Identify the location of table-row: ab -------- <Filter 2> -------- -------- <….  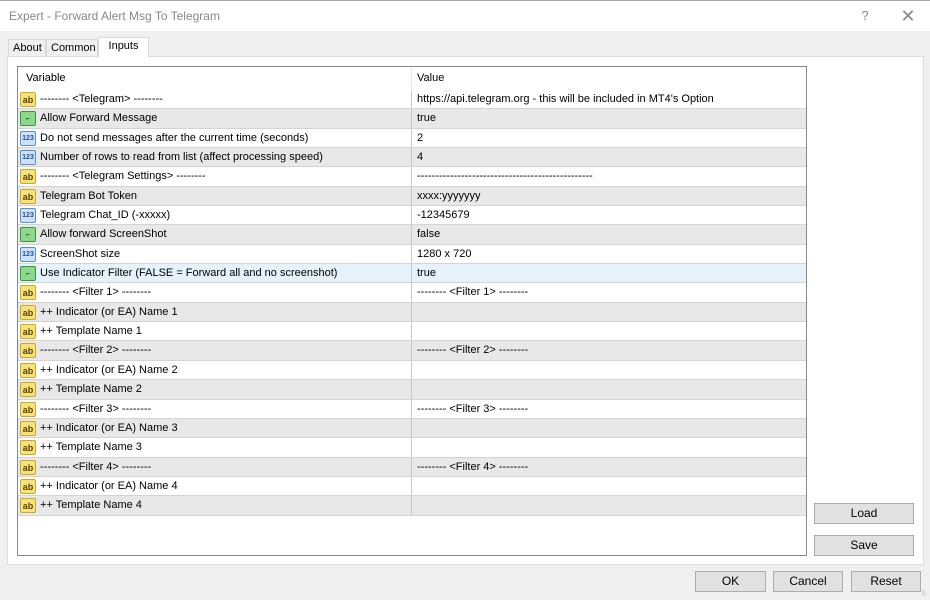
(412, 351).